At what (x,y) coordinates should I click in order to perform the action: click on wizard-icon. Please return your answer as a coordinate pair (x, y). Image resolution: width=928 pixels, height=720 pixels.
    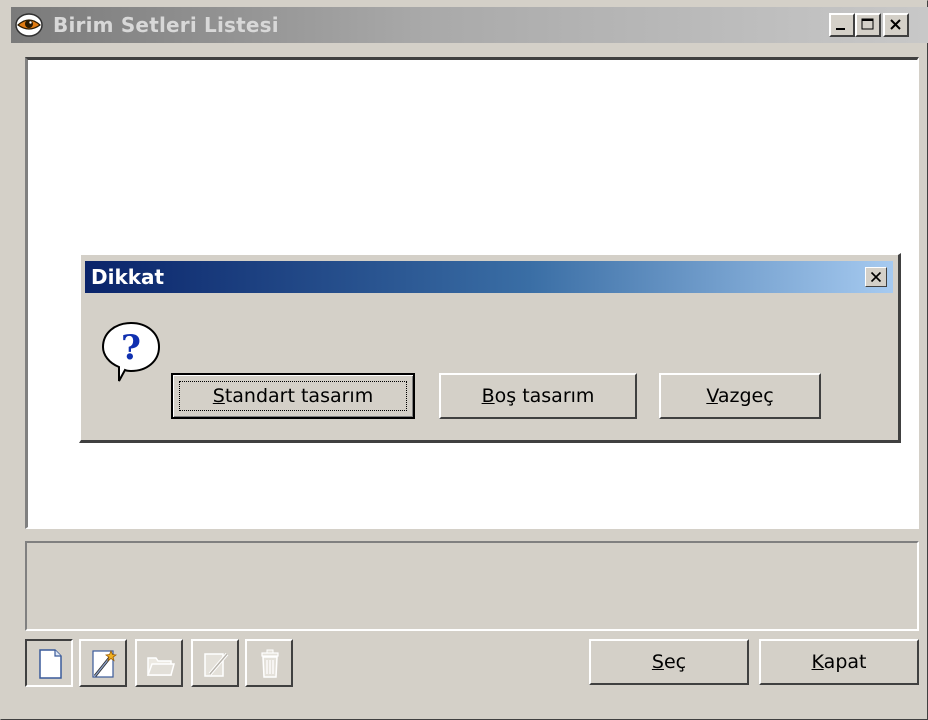
    Looking at the image, I should click on (105, 663).